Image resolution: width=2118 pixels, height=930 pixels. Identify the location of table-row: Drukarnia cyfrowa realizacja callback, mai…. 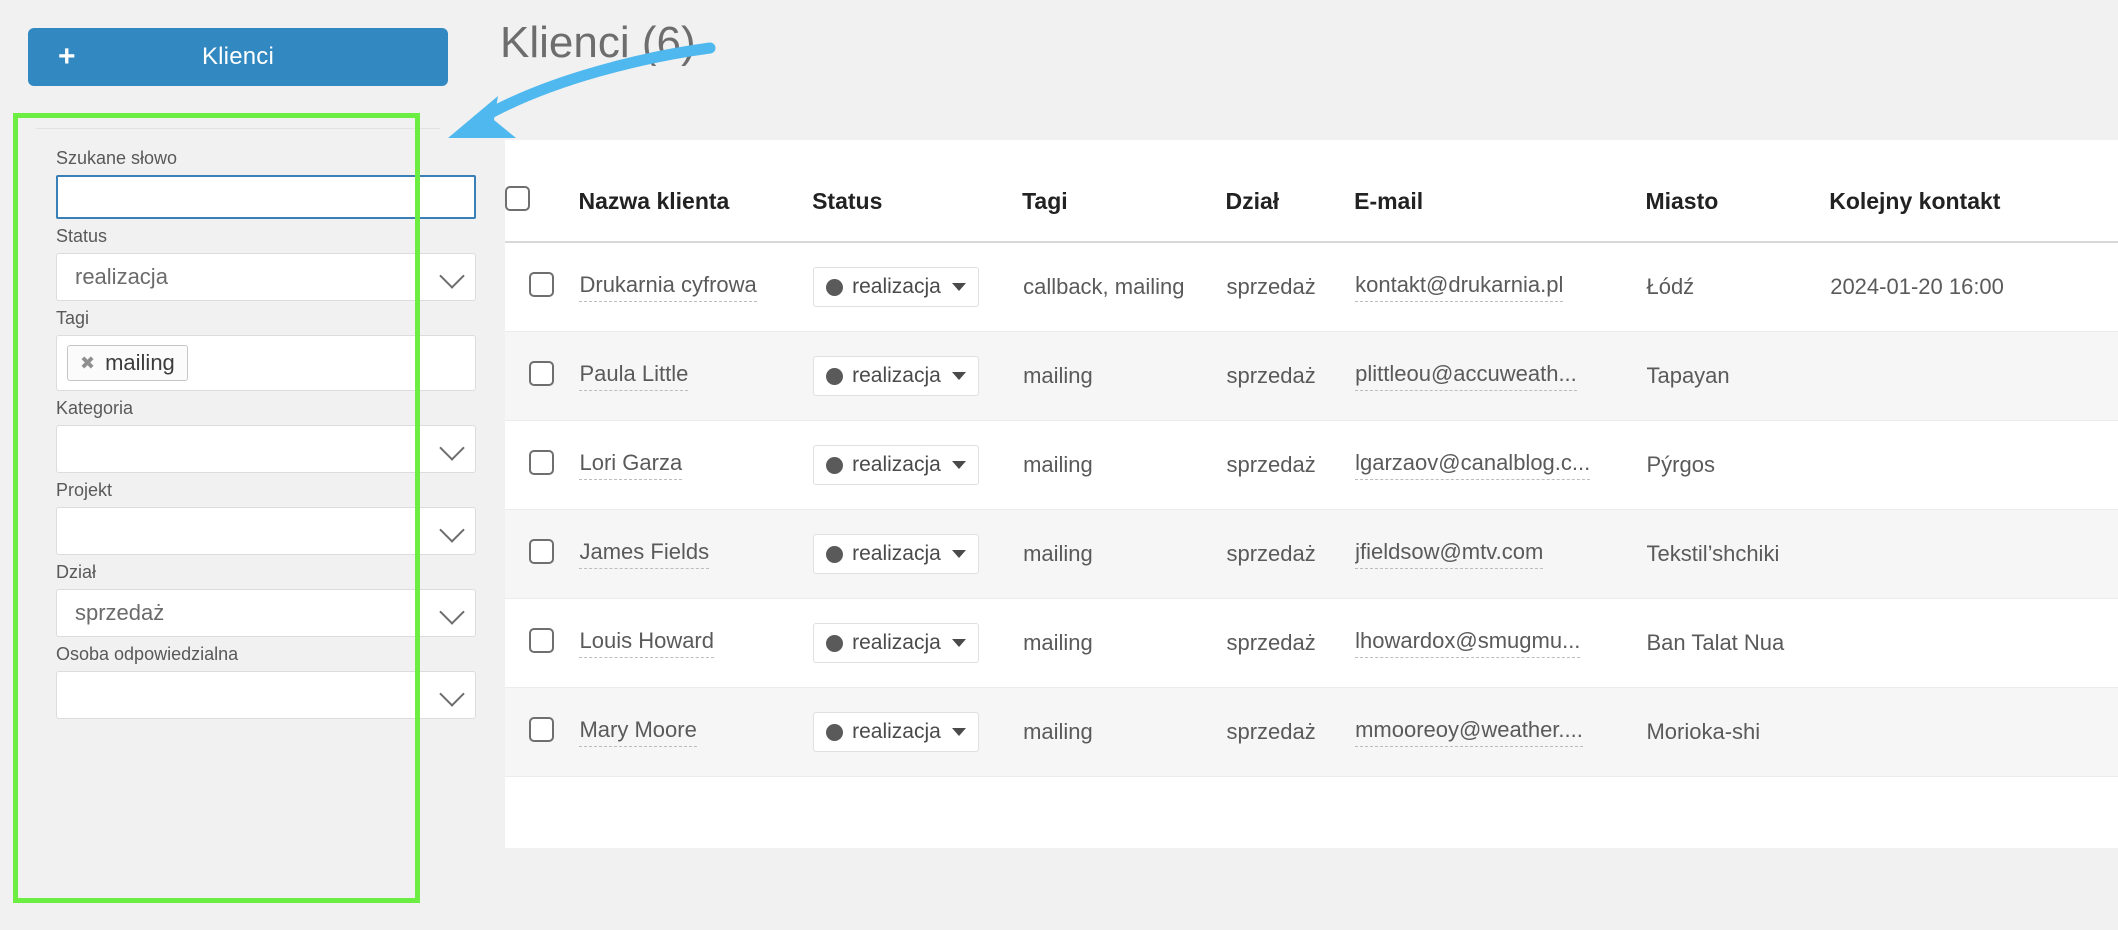
(1311, 287).